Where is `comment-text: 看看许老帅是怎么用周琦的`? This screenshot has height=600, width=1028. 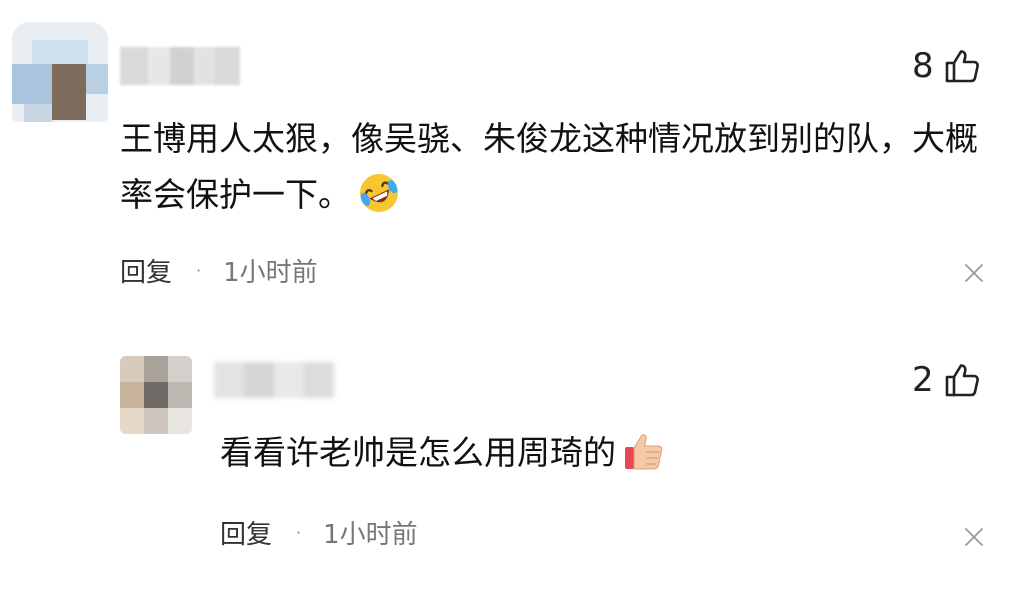
comment-text: 看看许老帅是怎么用周琦的 is located at coordinates (418, 452).